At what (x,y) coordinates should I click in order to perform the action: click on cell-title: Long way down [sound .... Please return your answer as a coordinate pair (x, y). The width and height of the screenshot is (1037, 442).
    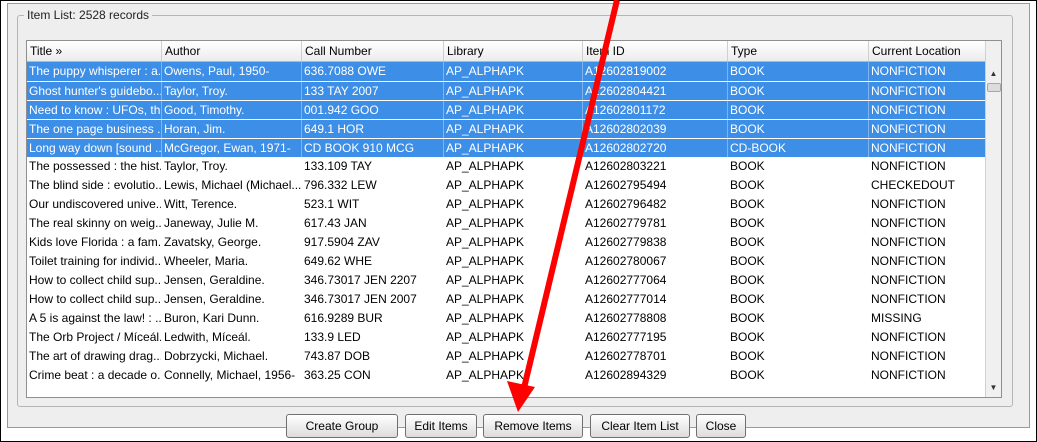
    Looking at the image, I should click on (95, 148).